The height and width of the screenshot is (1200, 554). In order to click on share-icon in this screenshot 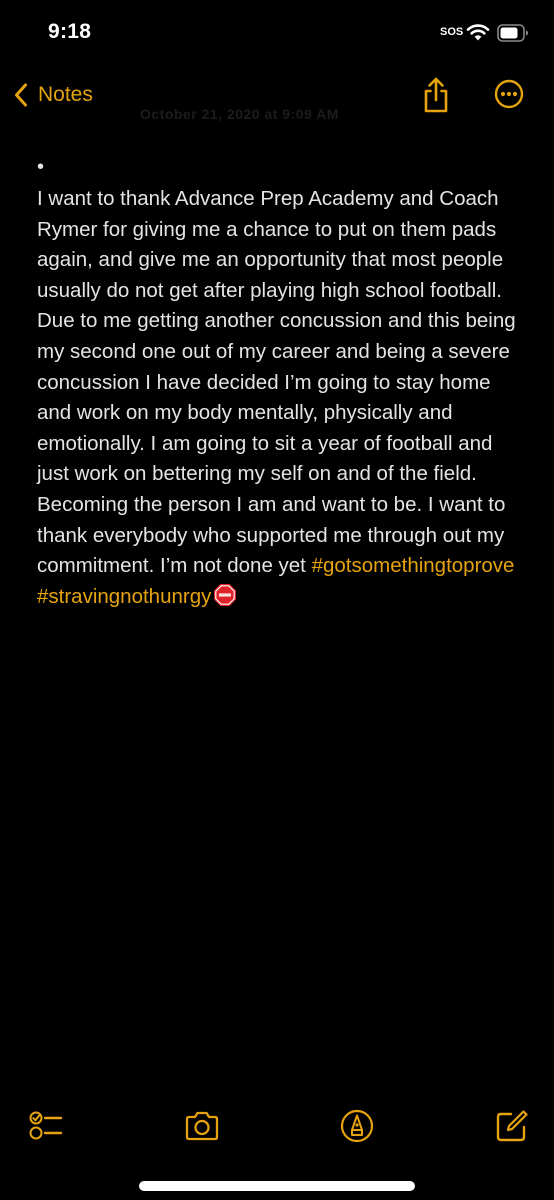, I will do `click(436, 95)`.